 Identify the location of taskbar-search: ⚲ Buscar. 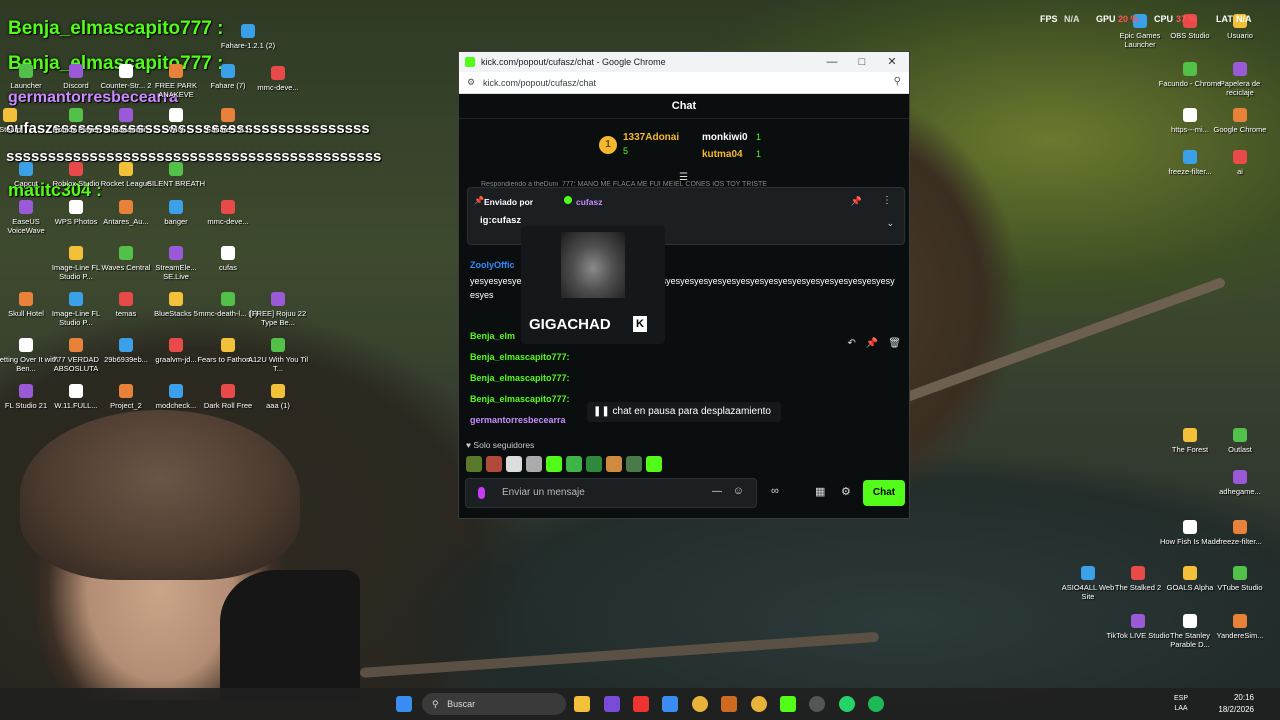
(494, 704).